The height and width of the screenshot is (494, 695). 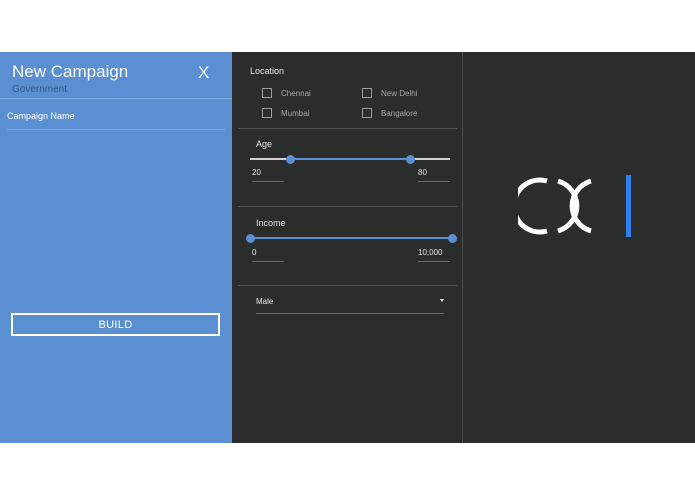 What do you see at coordinates (250, 238) in the screenshot?
I see `income-slider-min-thumb` at bounding box center [250, 238].